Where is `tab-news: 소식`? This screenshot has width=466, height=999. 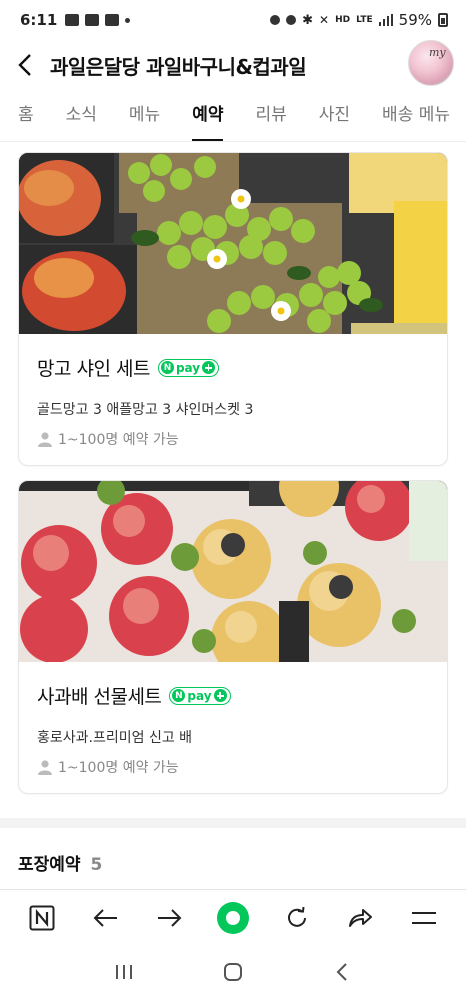 tab-news: 소식 is located at coordinates (81, 116).